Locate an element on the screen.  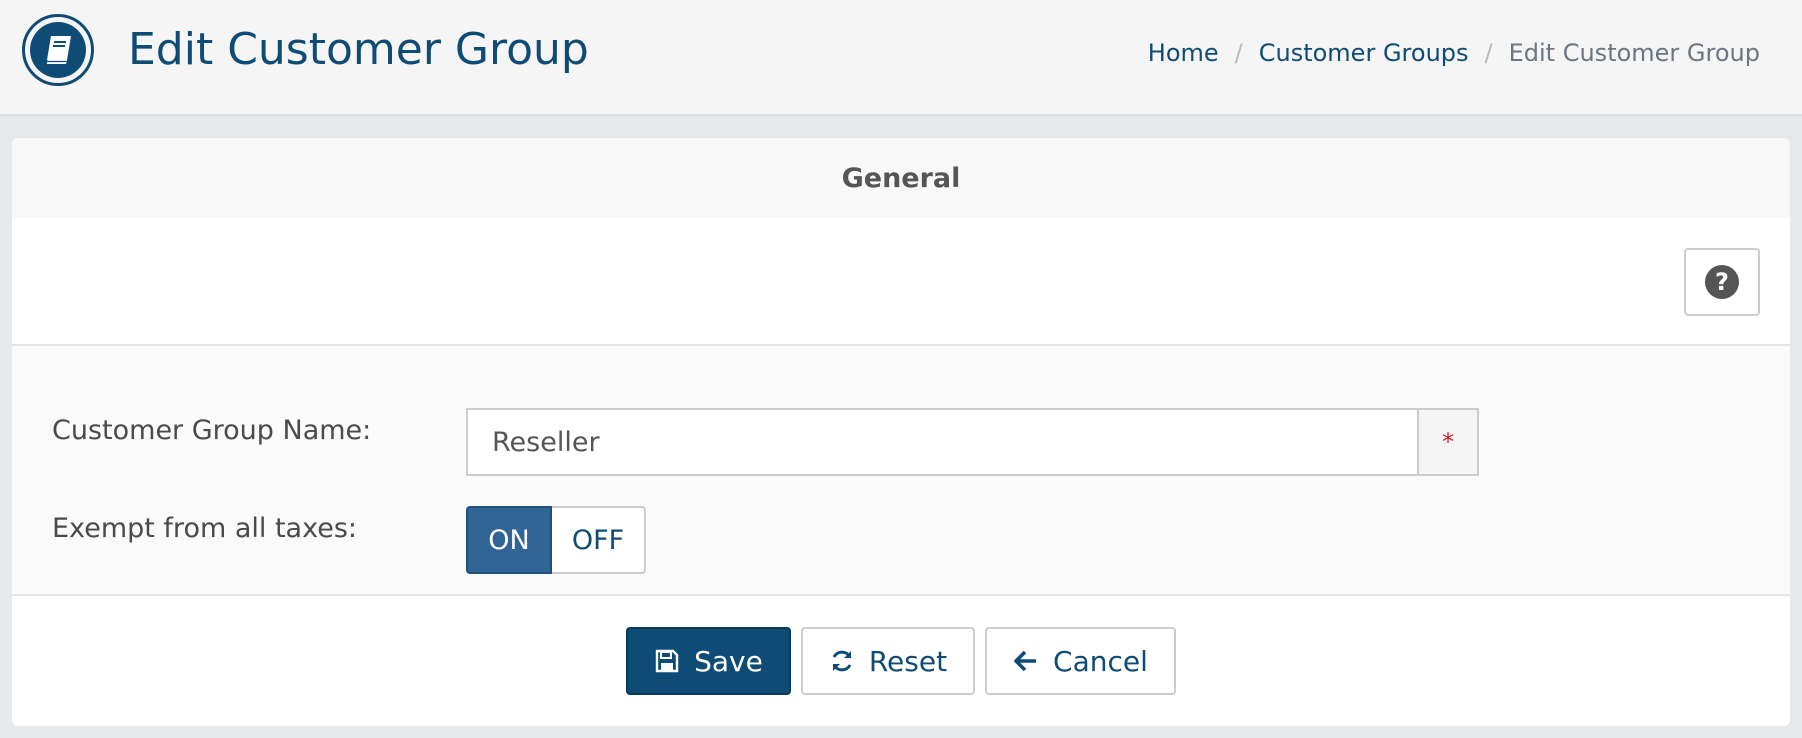
group-name-input is located at coordinates (941, 442).